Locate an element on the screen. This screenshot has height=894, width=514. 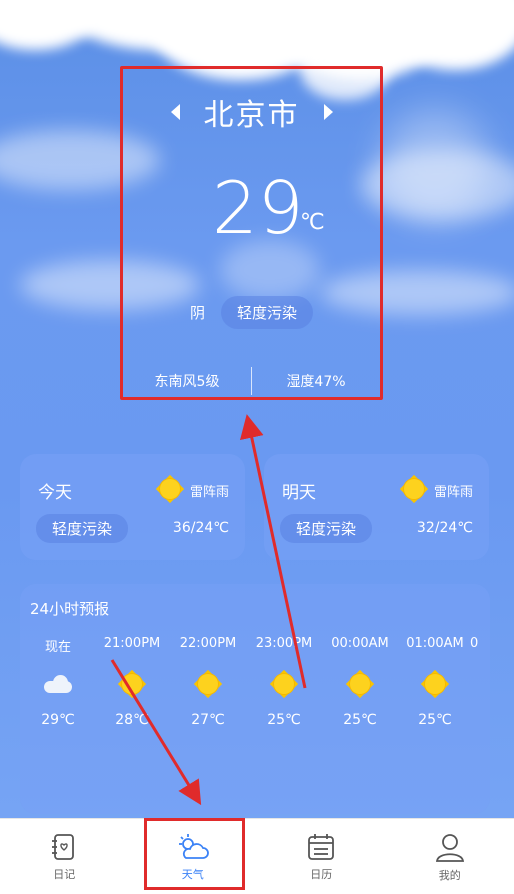
hour-time: 21:00PM is located at coordinates (132, 643).